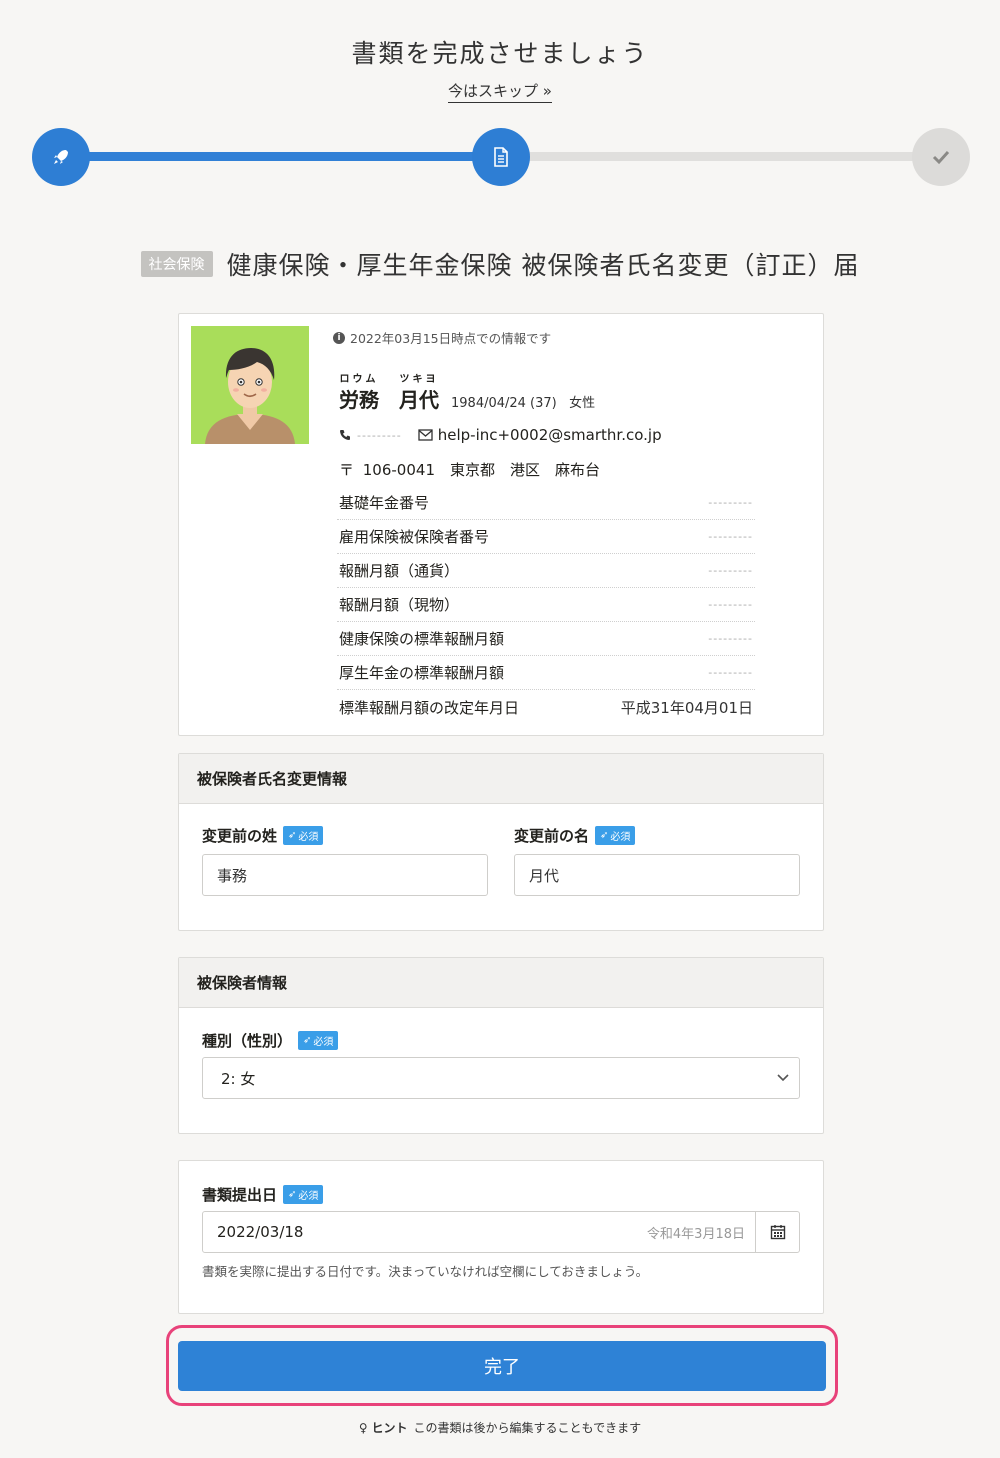 Image resolution: width=1000 pixels, height=1458 pixels. I want to click on step-start, so click(61, 157).